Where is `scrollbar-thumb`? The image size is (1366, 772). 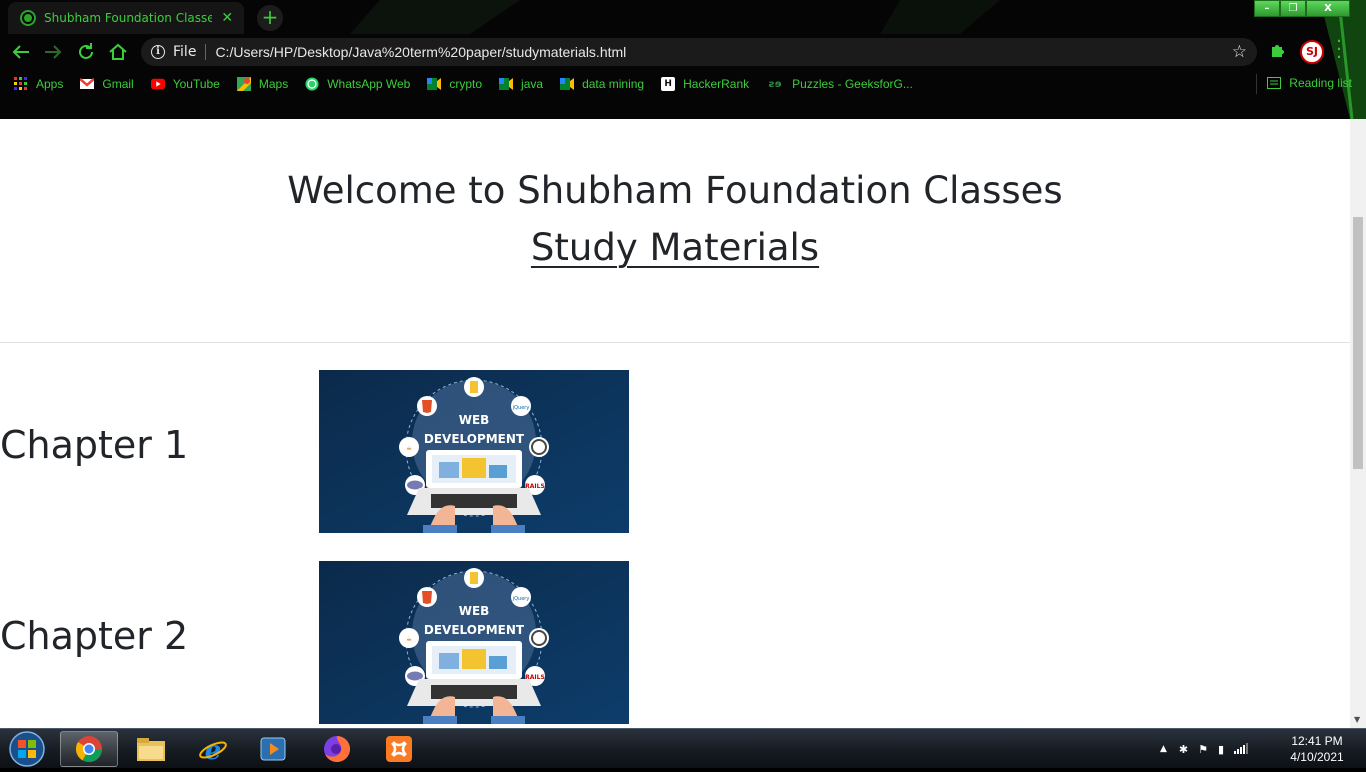 scrollbar-thumb is located at coordinates (1358, 343).